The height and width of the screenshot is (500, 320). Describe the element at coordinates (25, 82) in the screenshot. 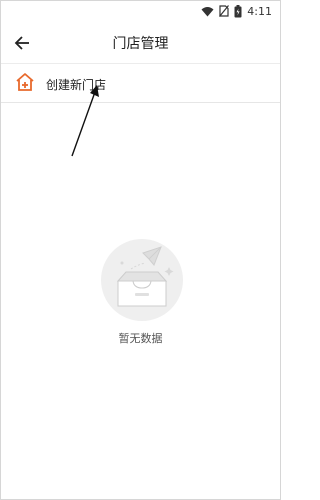

I see `house-plus-icon` at that location.